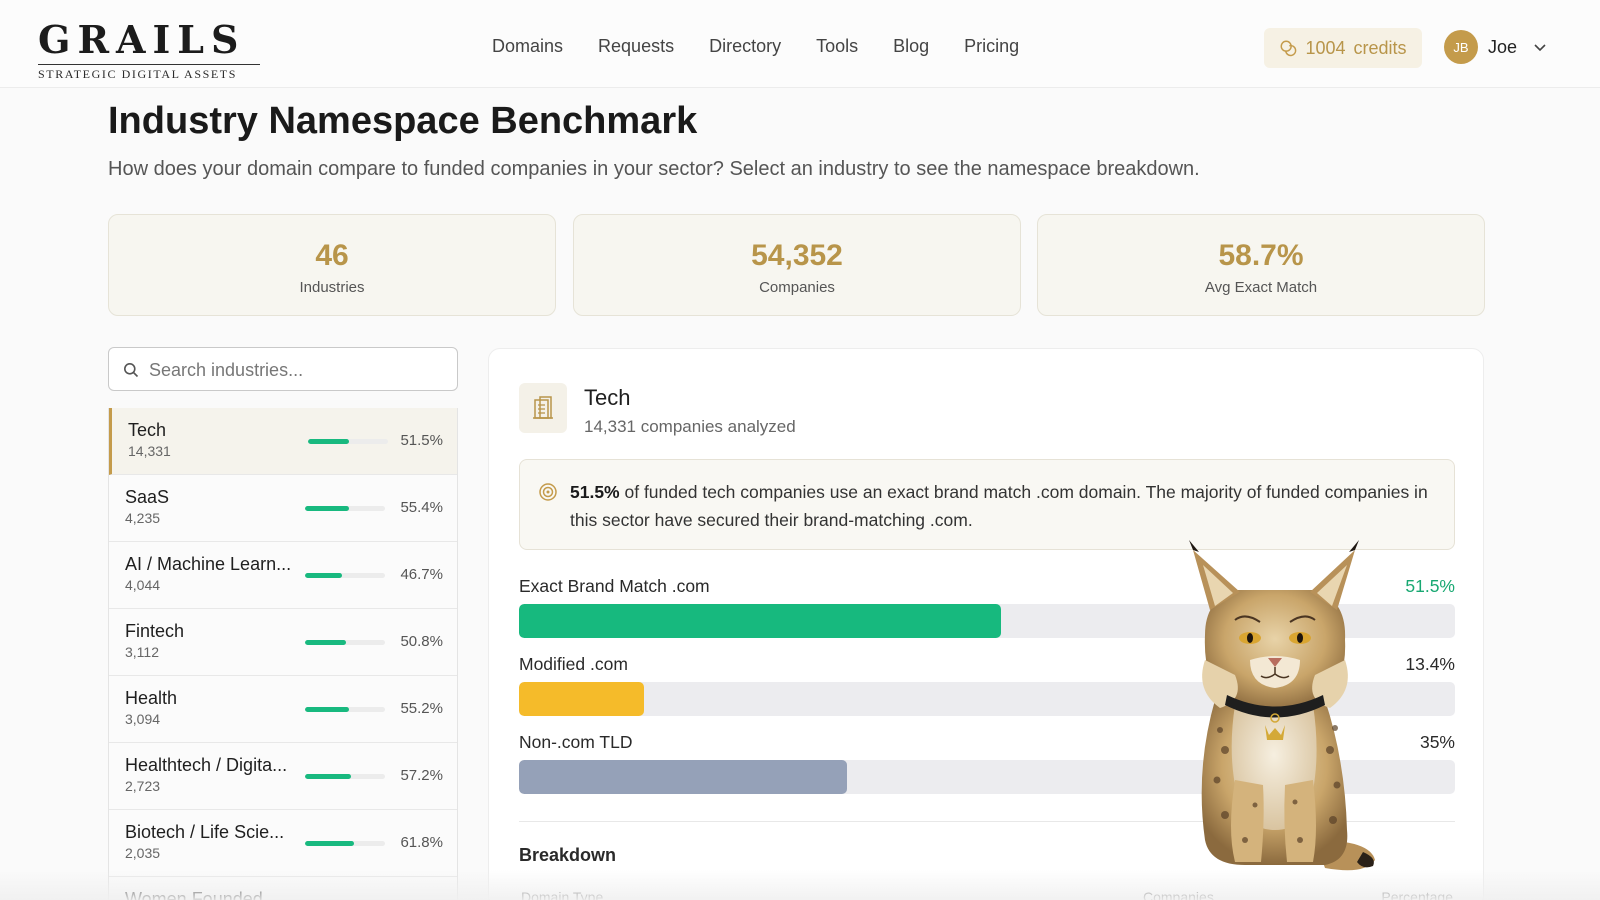 The image size is (1600, 900). What do you see at coordinates (421, 842) in the screenshot?
I see `industry-percentage: 61.8%` at bounding box center [421, 842].